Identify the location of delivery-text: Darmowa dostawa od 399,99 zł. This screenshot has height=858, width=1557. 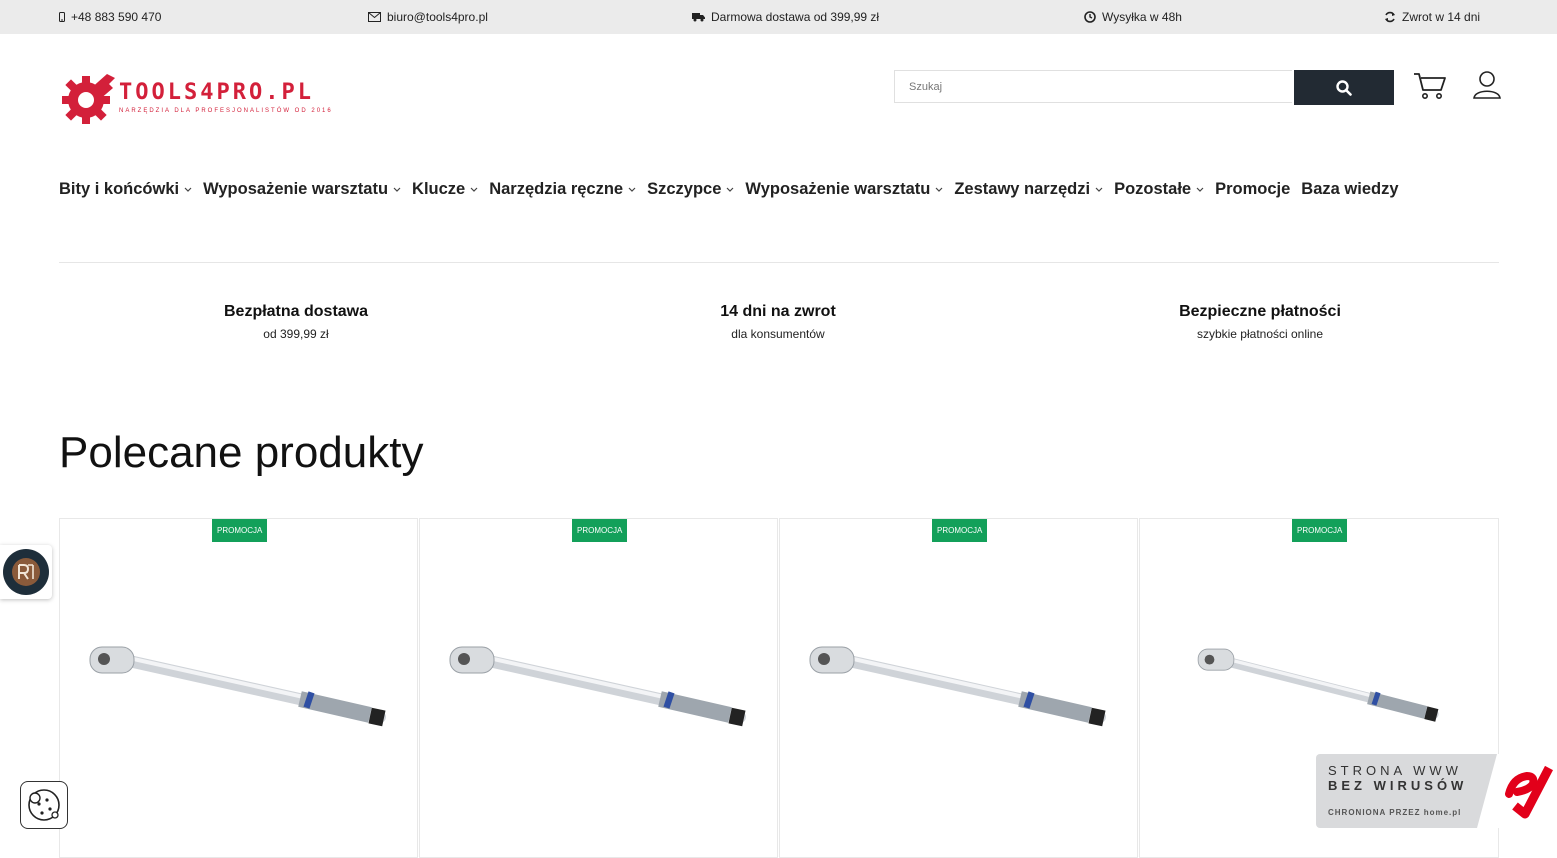
(795, 17).